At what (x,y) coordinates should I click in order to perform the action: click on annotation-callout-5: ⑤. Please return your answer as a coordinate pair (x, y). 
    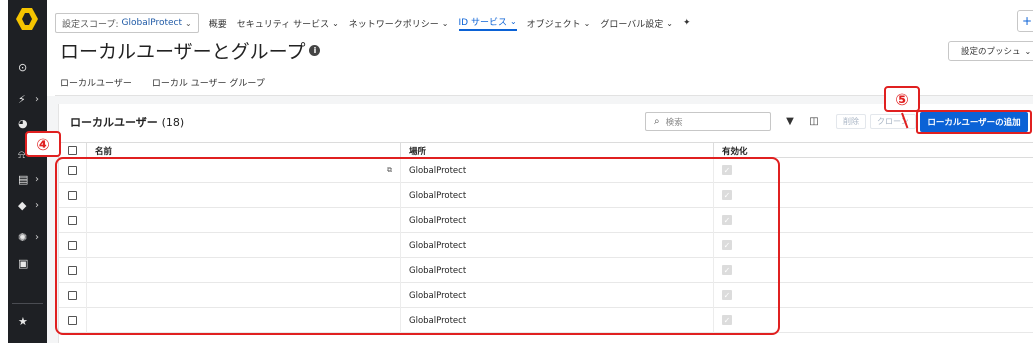
    Looking at the image, I should click on (902, 99).